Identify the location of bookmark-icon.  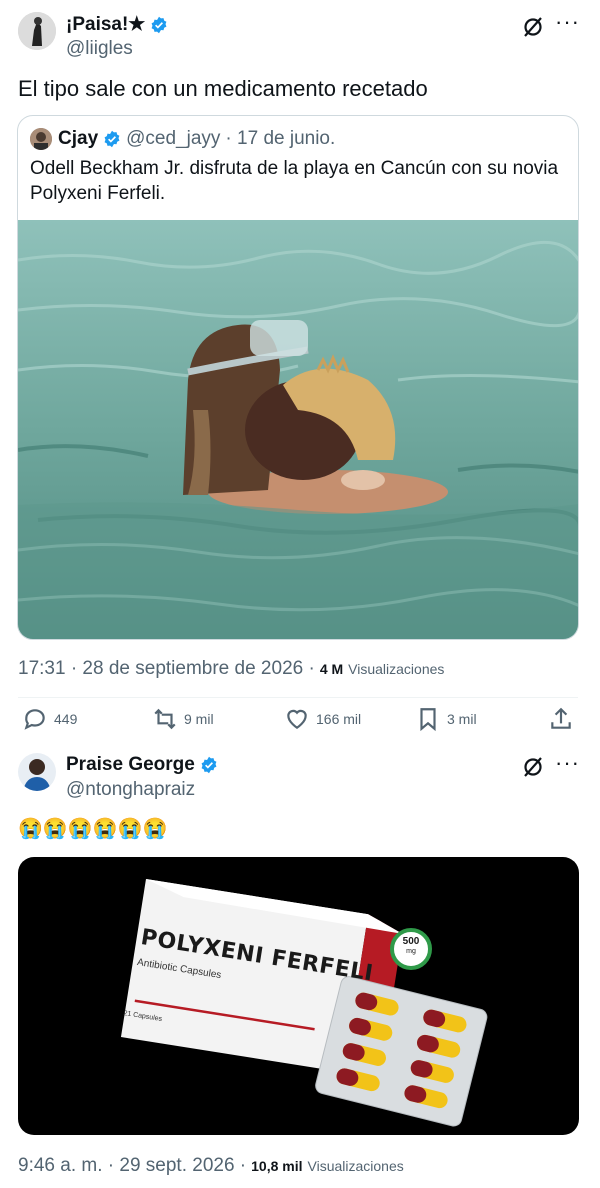
(428, 720).